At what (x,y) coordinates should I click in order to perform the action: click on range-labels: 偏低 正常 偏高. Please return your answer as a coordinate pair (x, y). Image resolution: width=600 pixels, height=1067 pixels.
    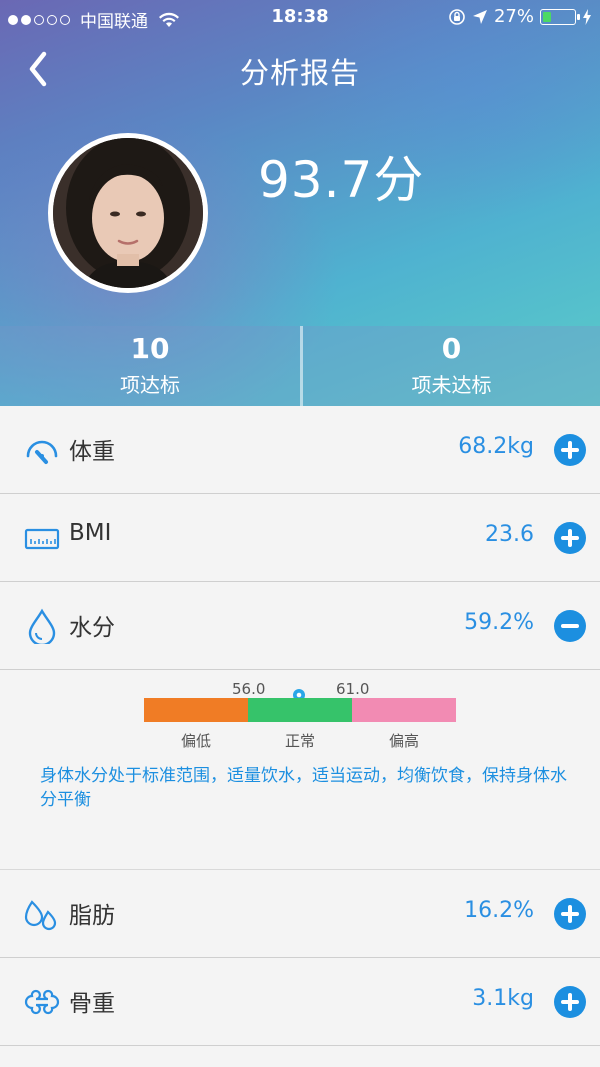
    Looking at the image, I should click on (300, 740).